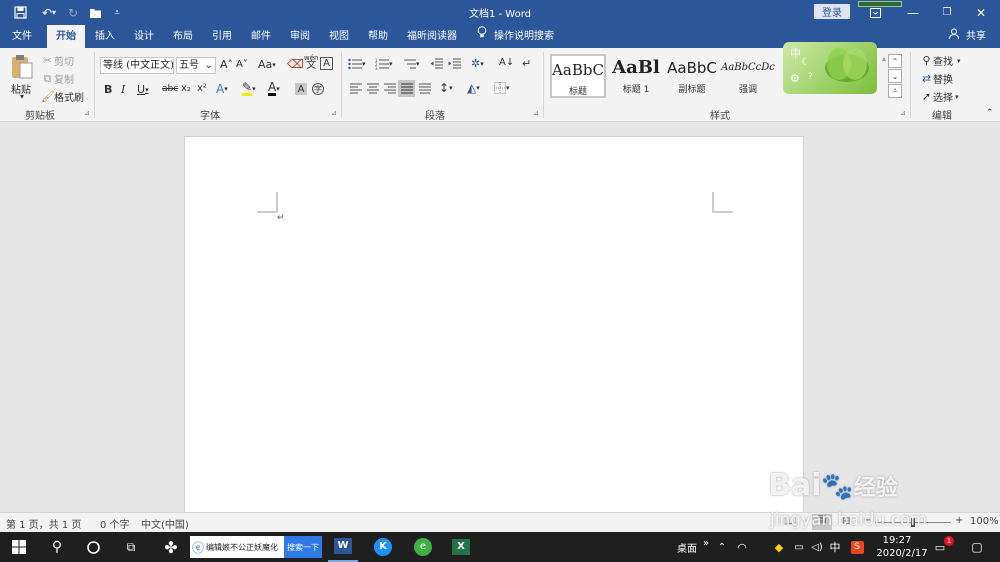 This screenshot has height=562, width=1000. Describe the element at coordinates (432, 36) in the screenshot. I see `tab-foxit-reader: 福昕阅读器` at that location.